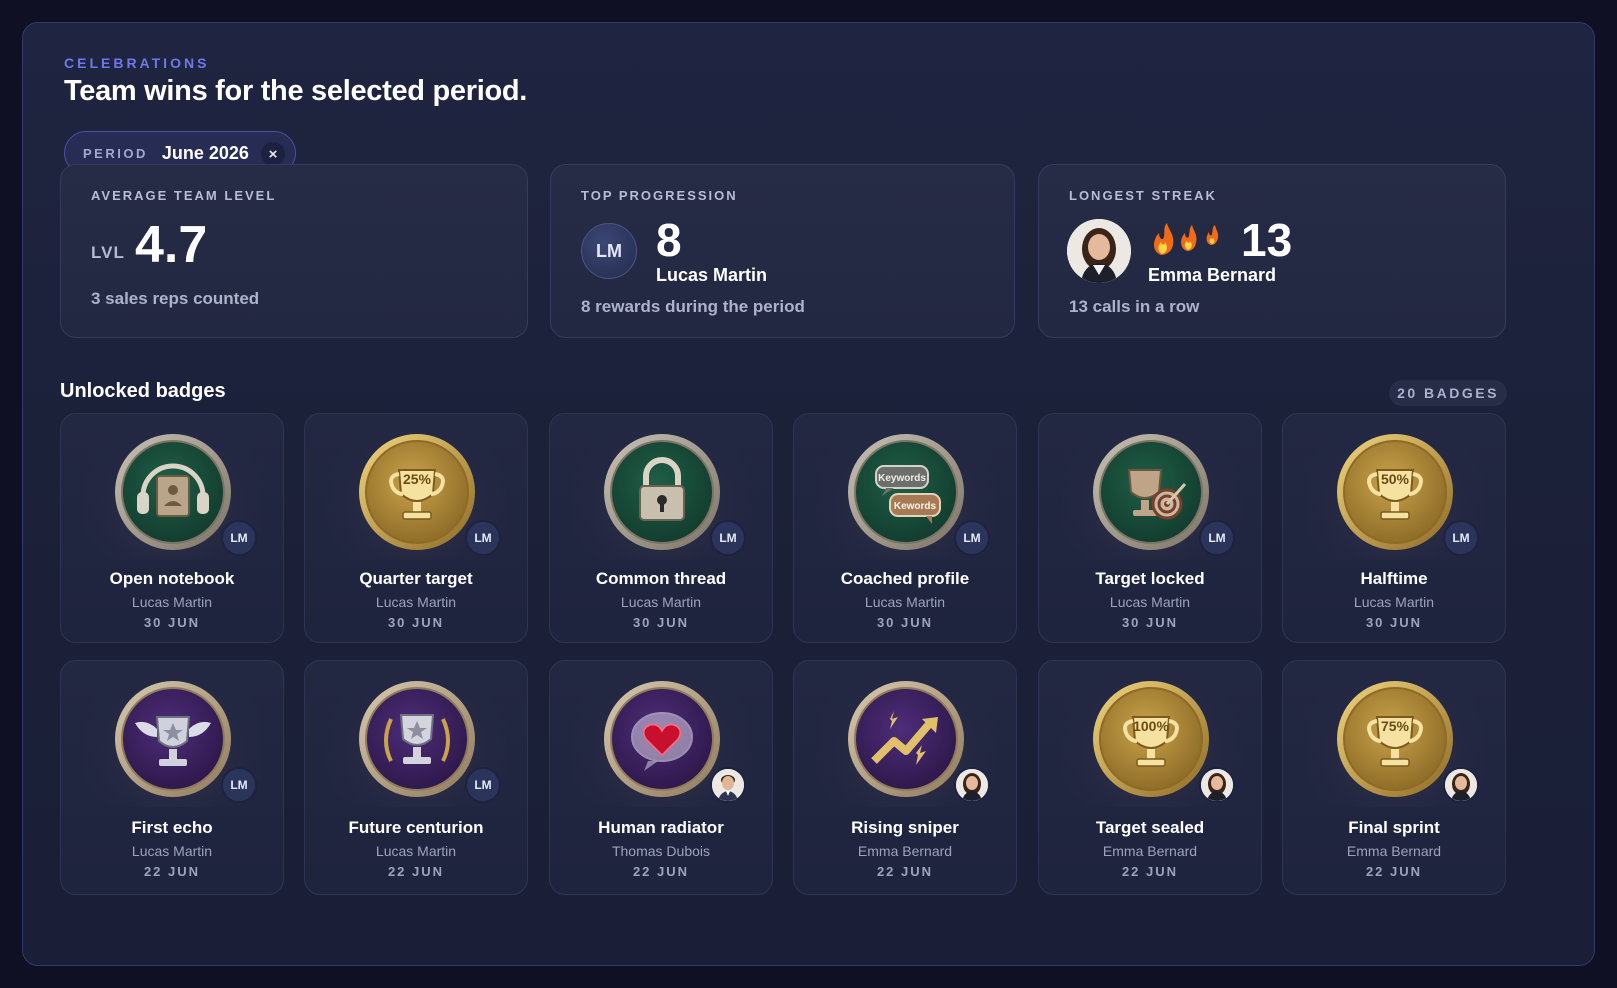 This screenshot has width=1617, height=988. I want to click on streak-value: 13, so click(1267, 240).